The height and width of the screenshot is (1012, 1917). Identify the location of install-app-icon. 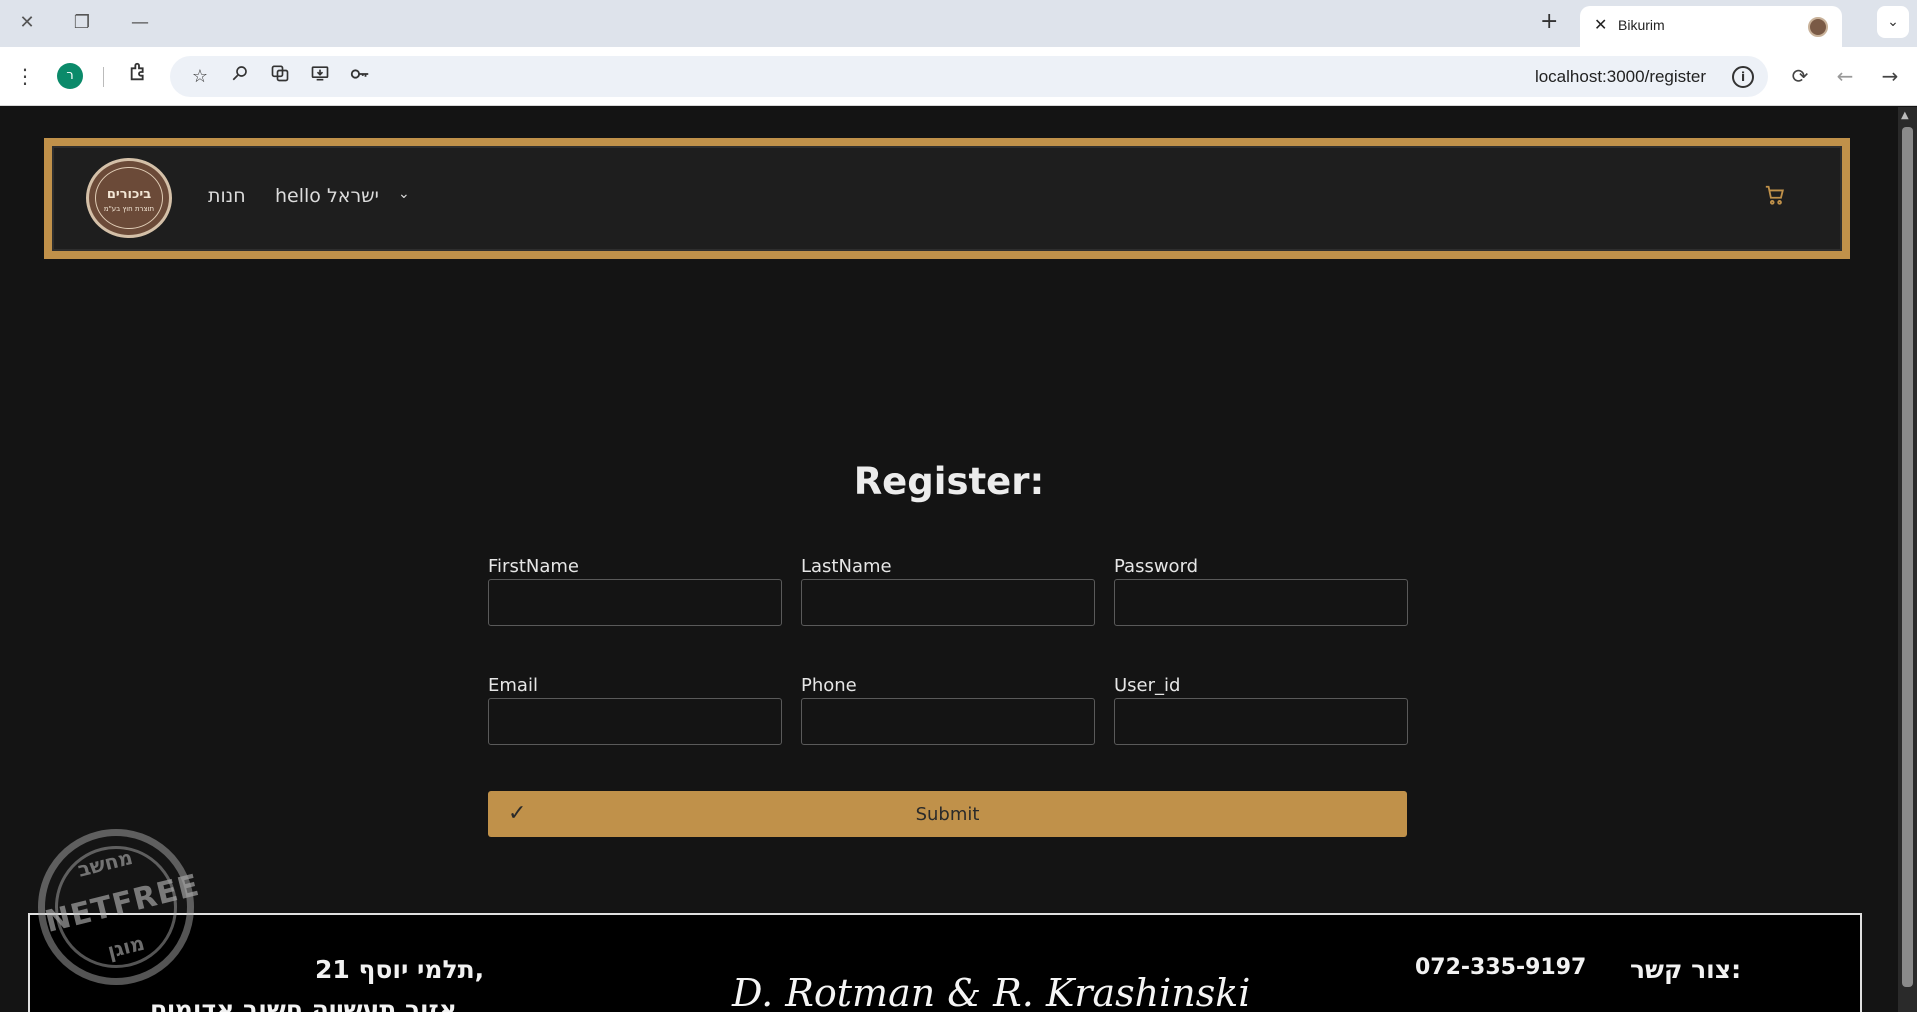
(320, 77).